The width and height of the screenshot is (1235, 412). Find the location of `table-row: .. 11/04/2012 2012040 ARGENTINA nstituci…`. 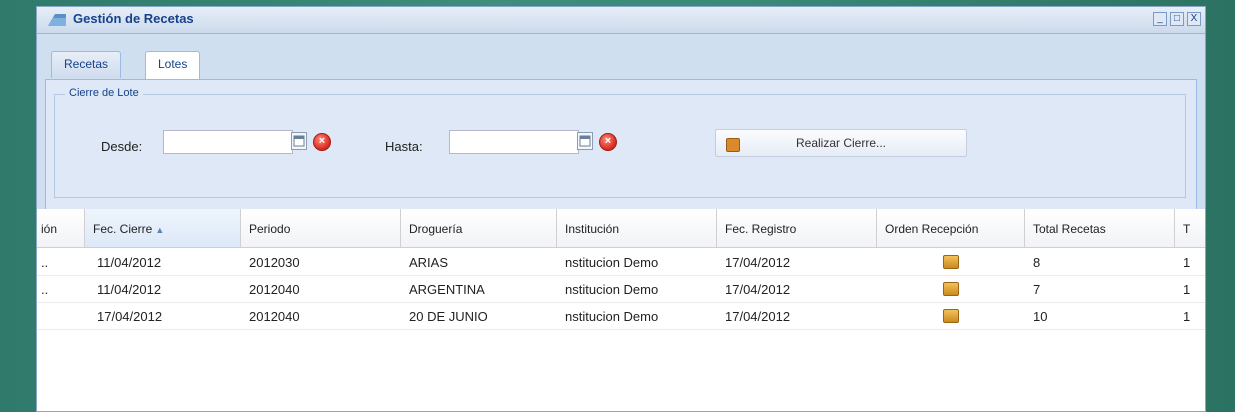

table-row: .. 11/04/2012 2012040 ARGENTINA nstituci… is located at coordinates (621, 289).